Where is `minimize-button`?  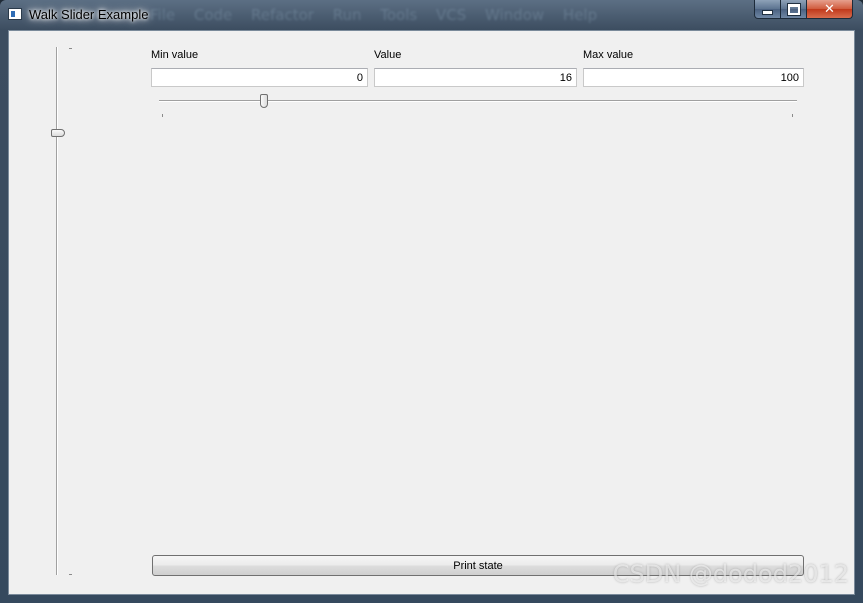
minimize-button is located at coordinates (767, 9).